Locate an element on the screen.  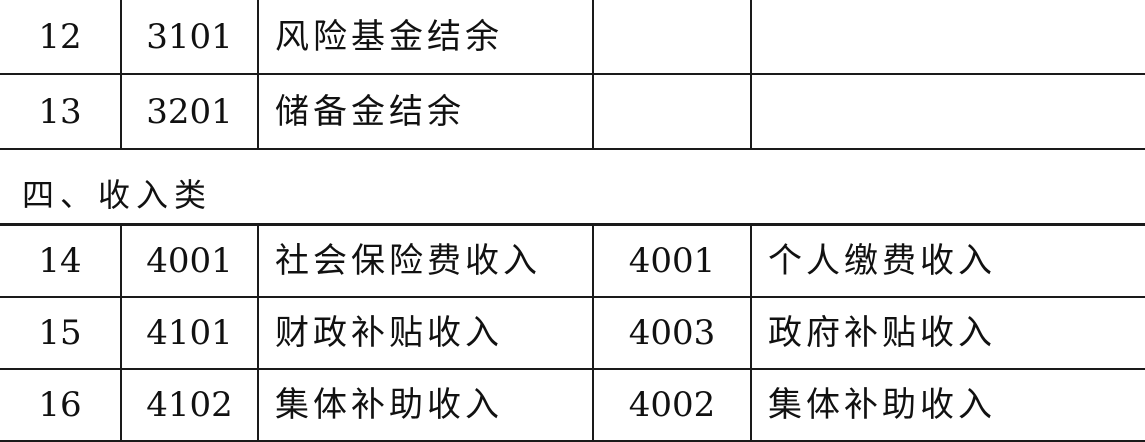
sub-account-code: 4002 is located at coordinates (672, 404).